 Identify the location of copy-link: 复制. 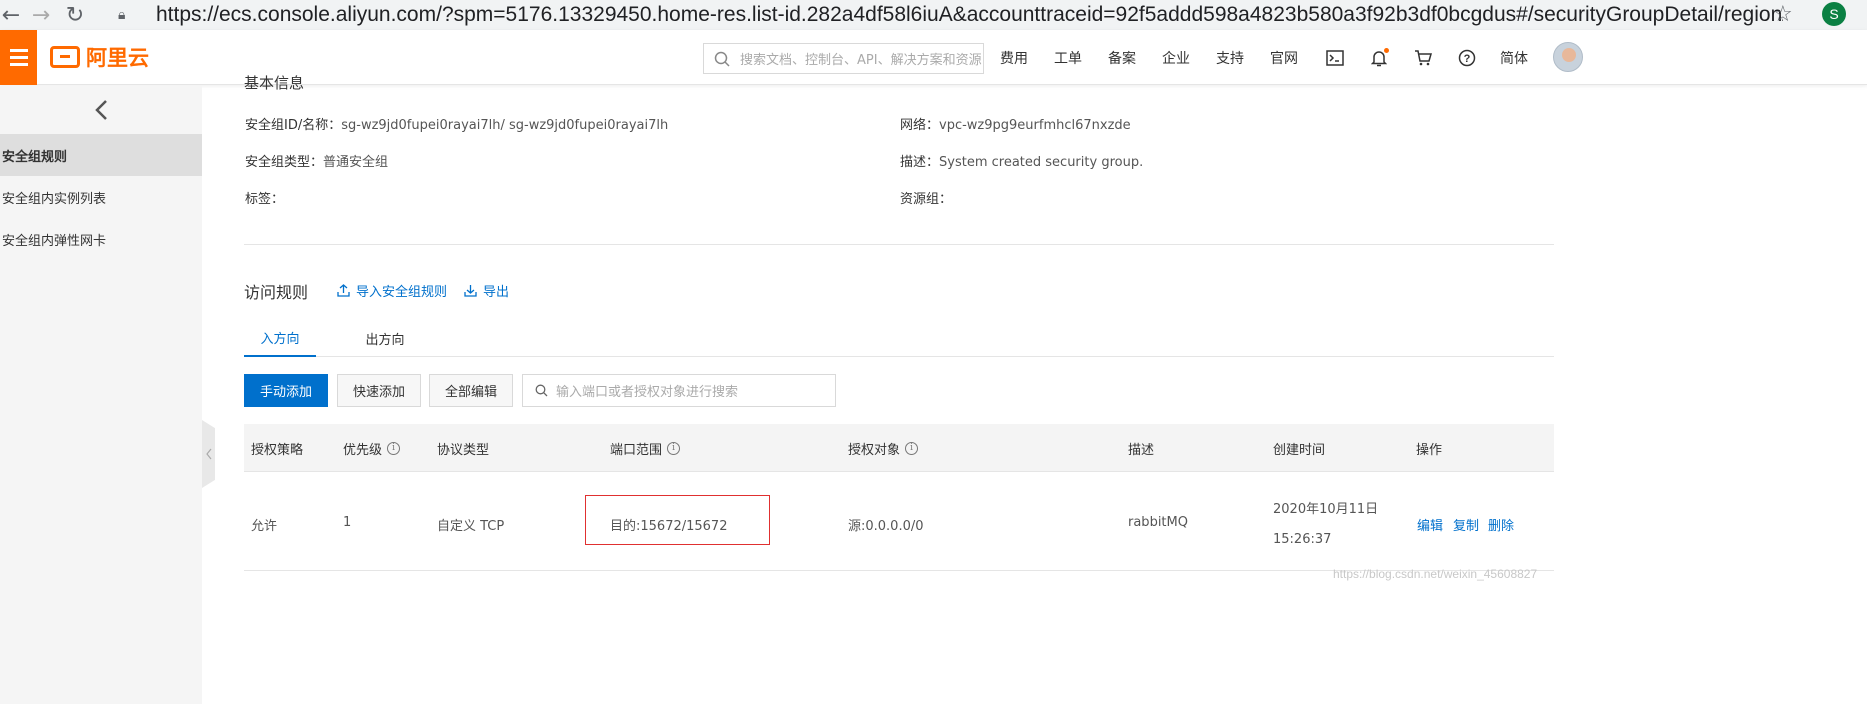
(1466, 524).